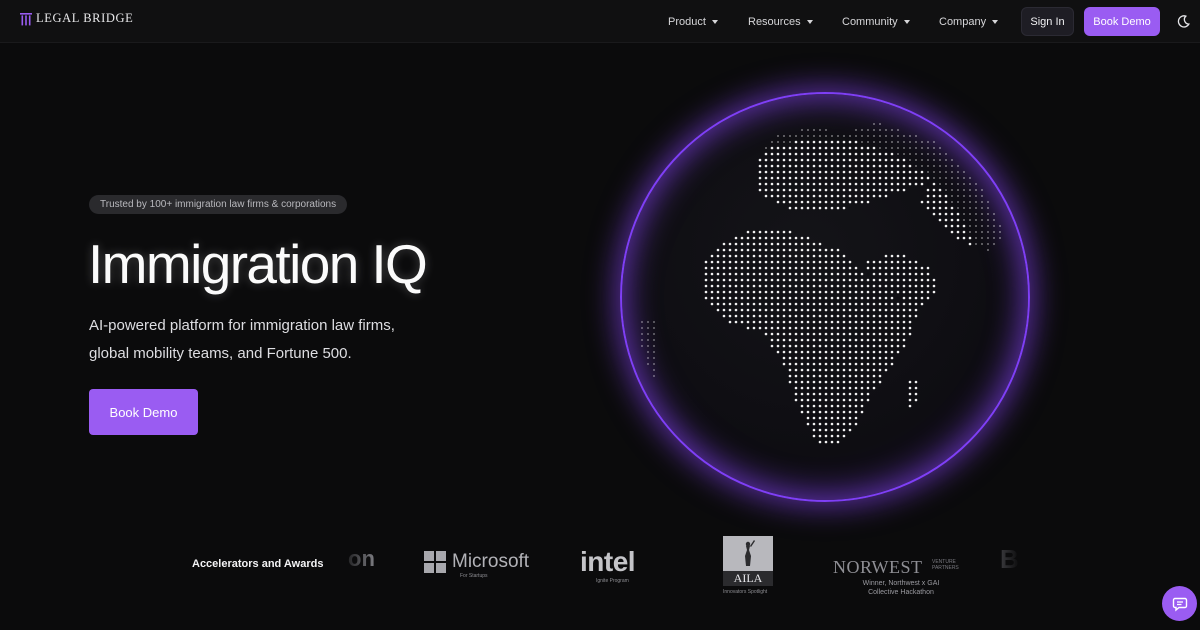  Describe the element at coordinates (780, 22) in the screenshot. I see `nav-item-resources: Resources` at that location.